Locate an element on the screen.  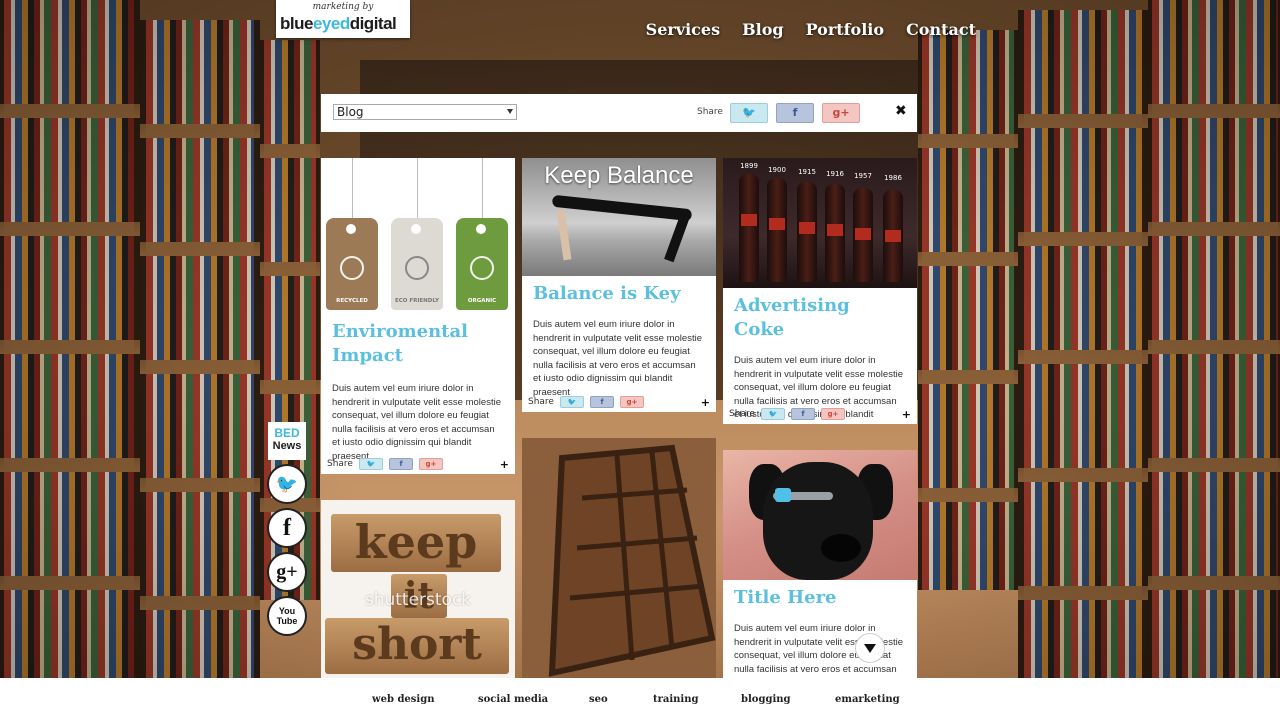
scroll-down-button is located at coordinates (870, 648).